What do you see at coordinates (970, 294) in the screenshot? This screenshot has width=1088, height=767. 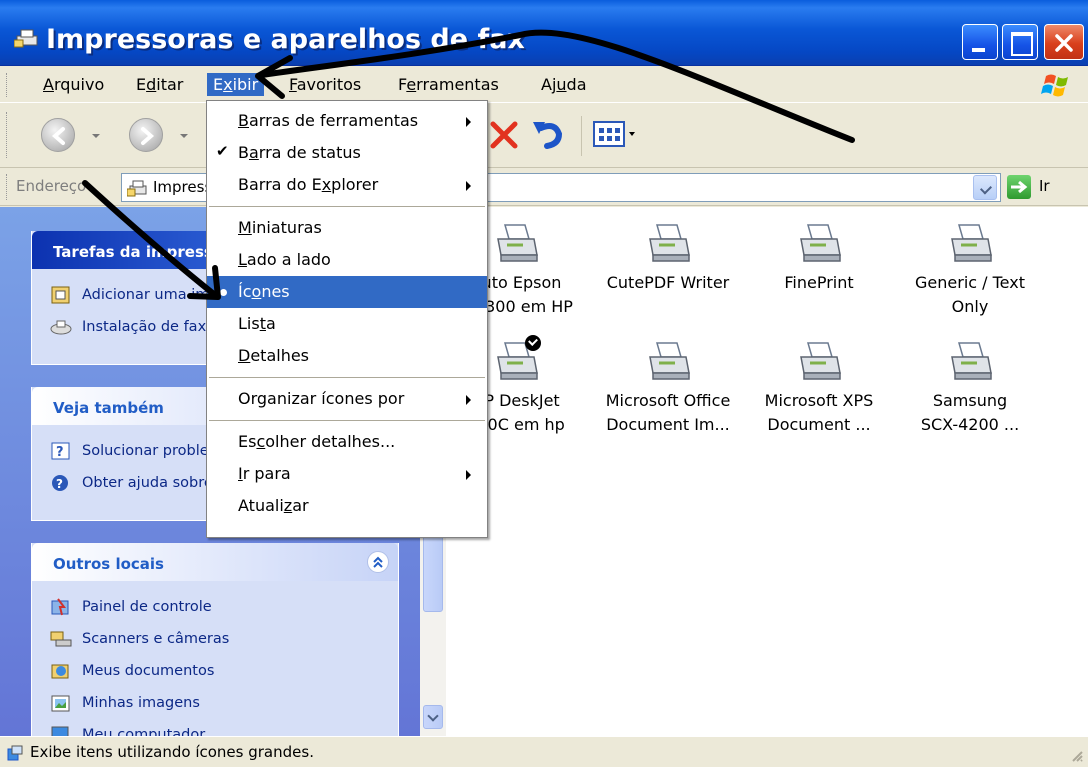 I see `printer-label: Generic / Text Only` at bounding box center [970, 294].